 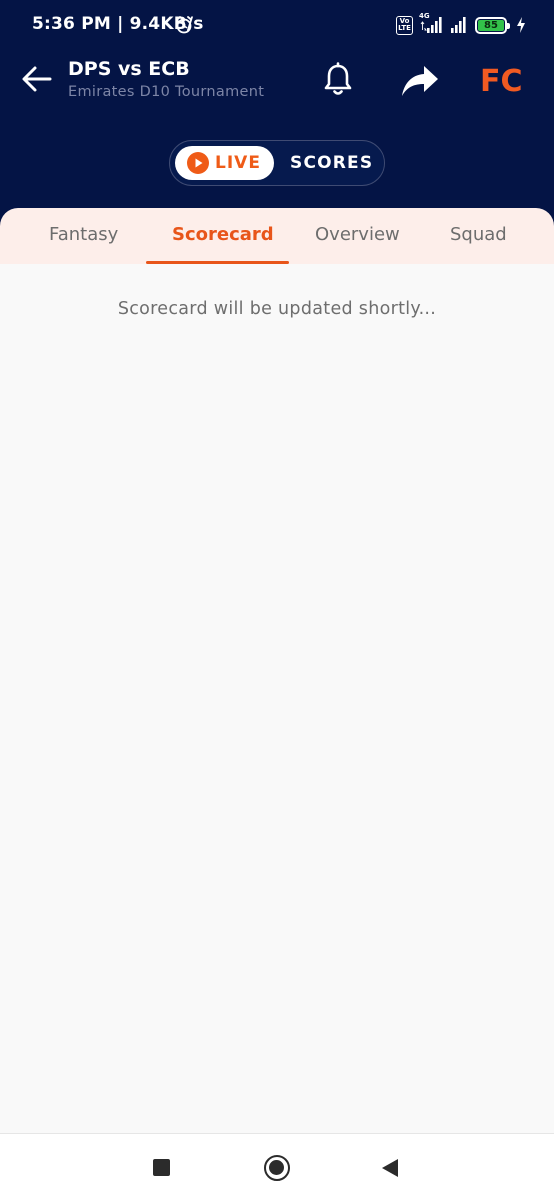 What do you see at coordinates (431, 23) in the screenshot?
I see `signal-icon: 4G` at bounding box center [431, 23].